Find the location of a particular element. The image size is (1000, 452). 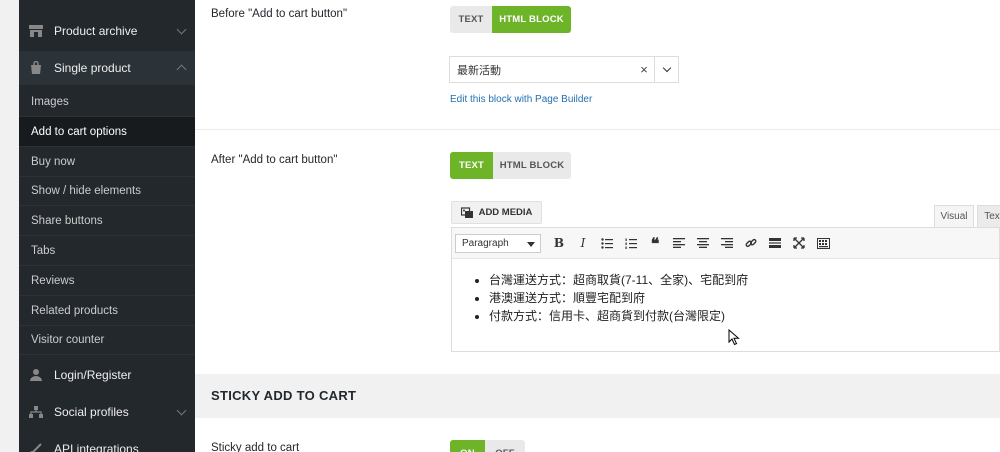

align-center-icon is located at coordinates (703, 243).